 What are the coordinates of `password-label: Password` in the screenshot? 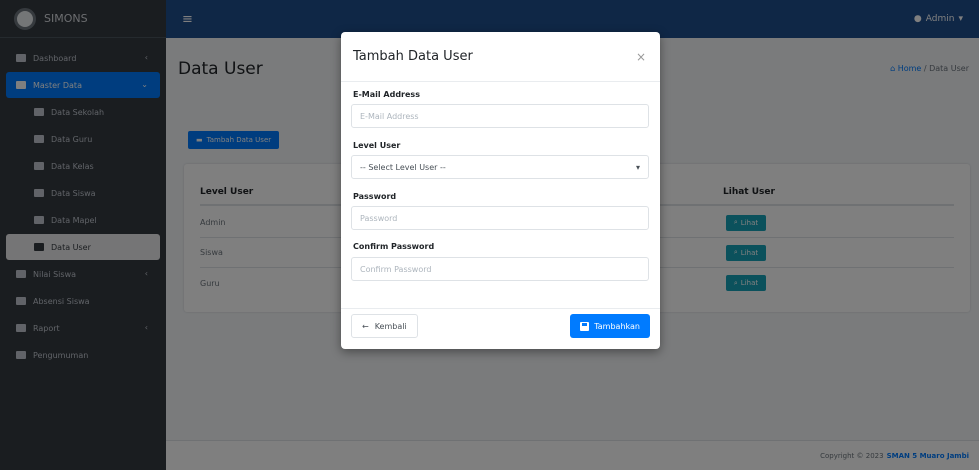 It's located at (375, 196).